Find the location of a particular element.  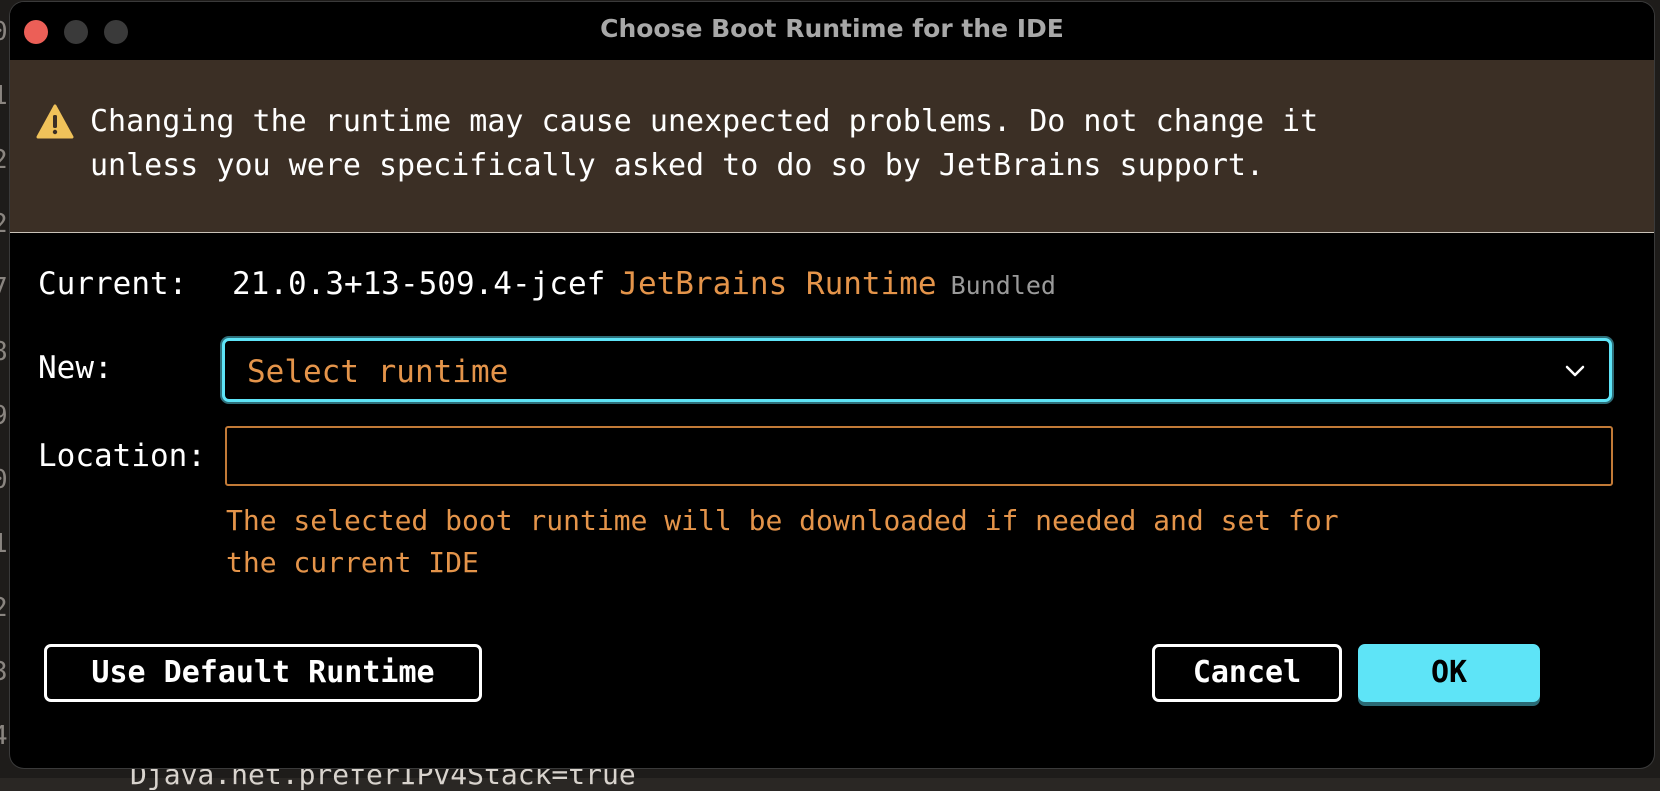

warning-icon is located at coordinates (55, 121).